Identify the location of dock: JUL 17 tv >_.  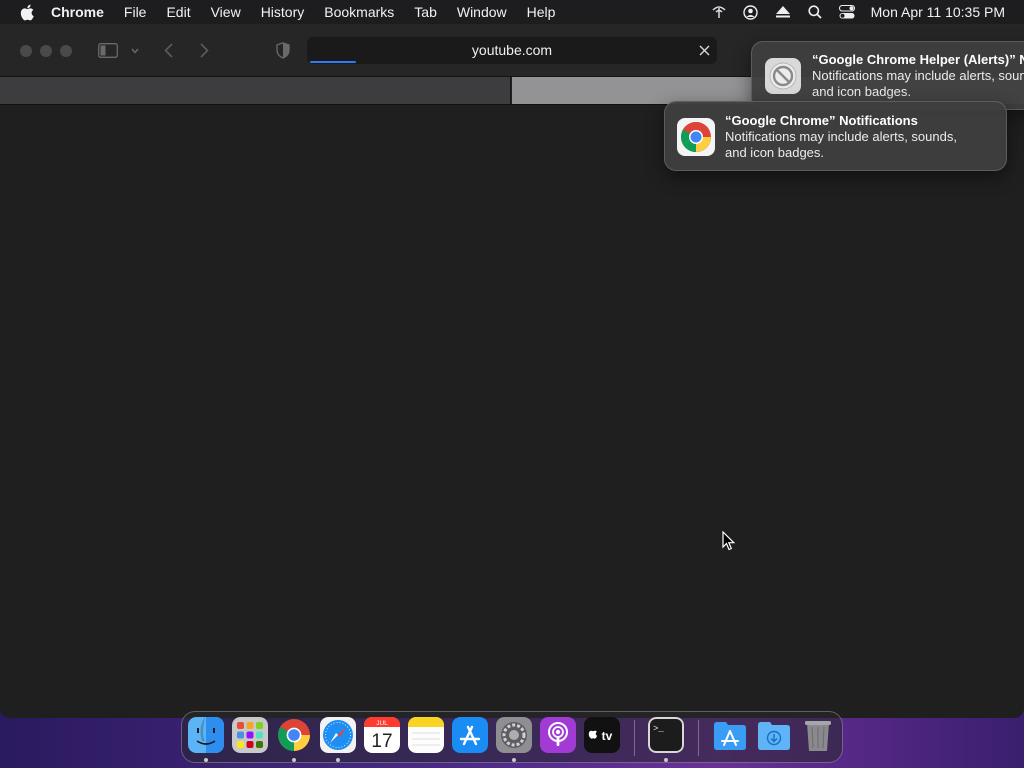
(512, 737).